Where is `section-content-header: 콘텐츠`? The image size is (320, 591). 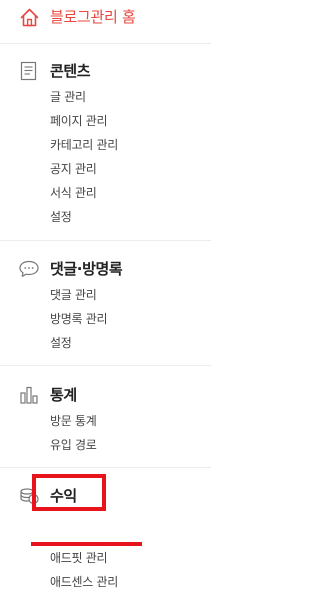
section-content-header: 콘텐츠 is located at coordinates (105, 72).